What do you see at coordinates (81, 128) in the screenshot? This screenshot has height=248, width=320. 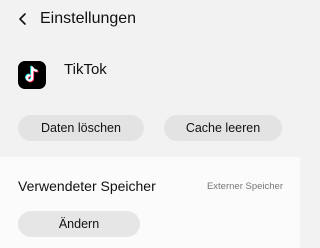 I see `clear-data-button: Daten löschen` at bounding box center [81, 128].